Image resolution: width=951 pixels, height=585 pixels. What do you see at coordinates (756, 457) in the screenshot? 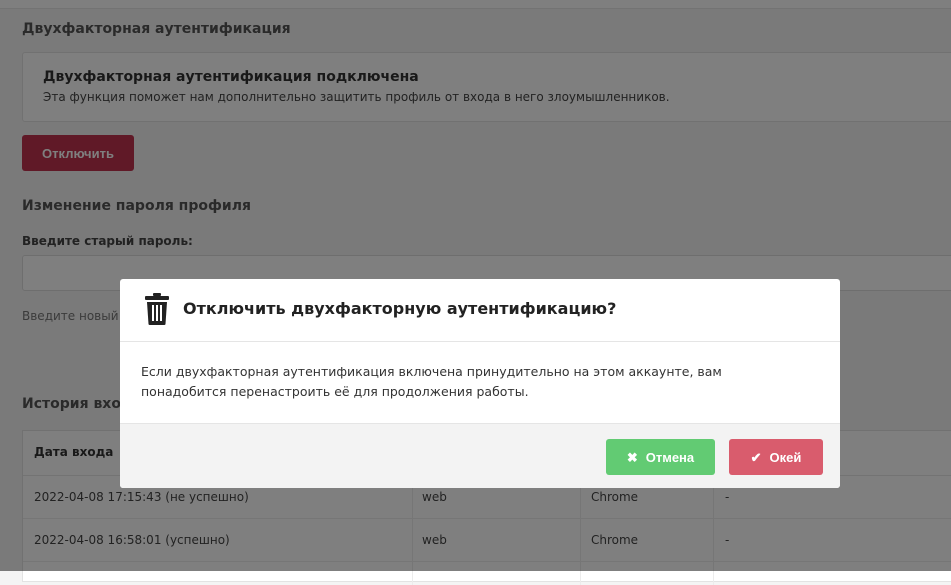
I see `check-icon: ✔` at bounding box center [756, 457].